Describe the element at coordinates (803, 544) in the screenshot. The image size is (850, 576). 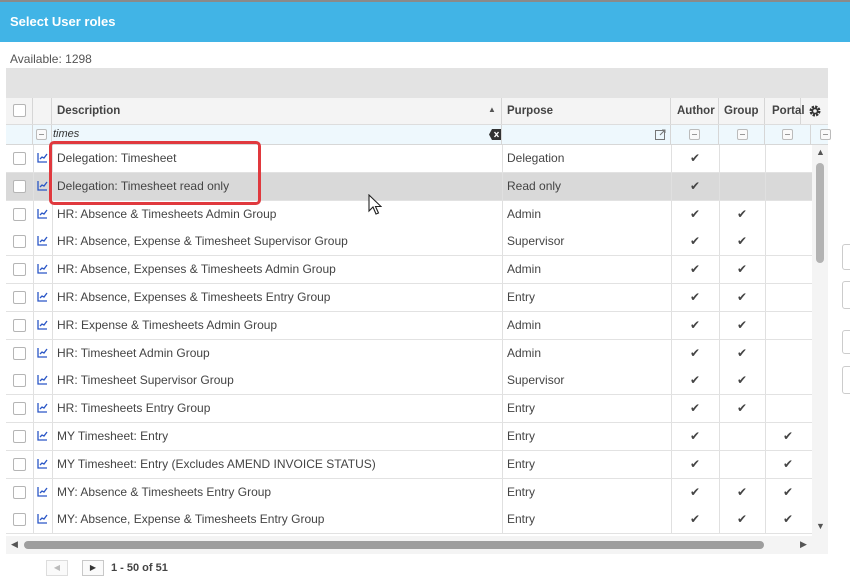
I see `scroll-right-icon: ▶` at that location.